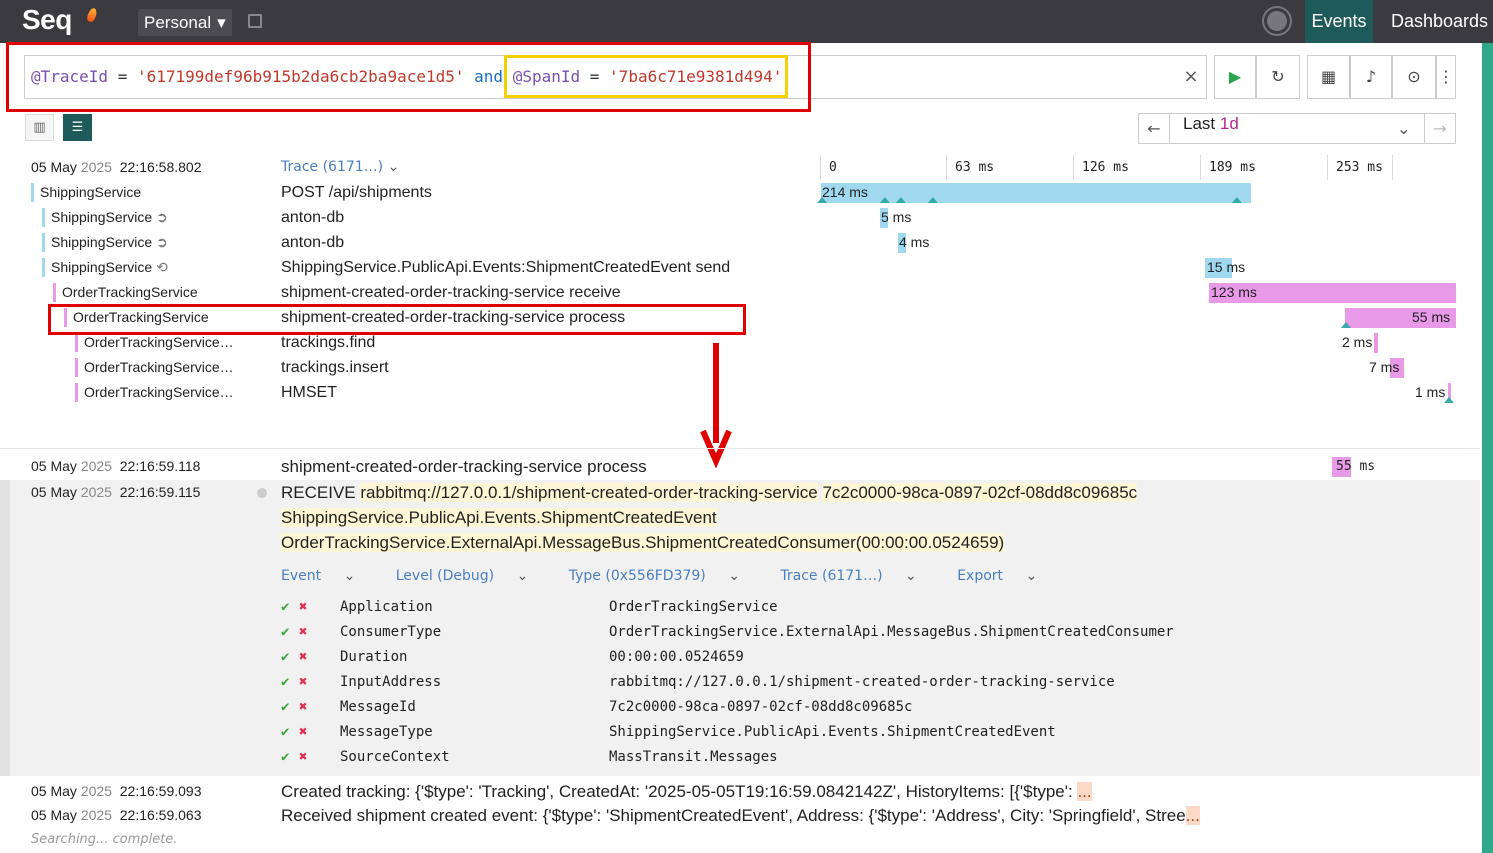 This screenshot has width=1493, height=853. I want to click on clear-query-icon: ×, so click(1191, 77).